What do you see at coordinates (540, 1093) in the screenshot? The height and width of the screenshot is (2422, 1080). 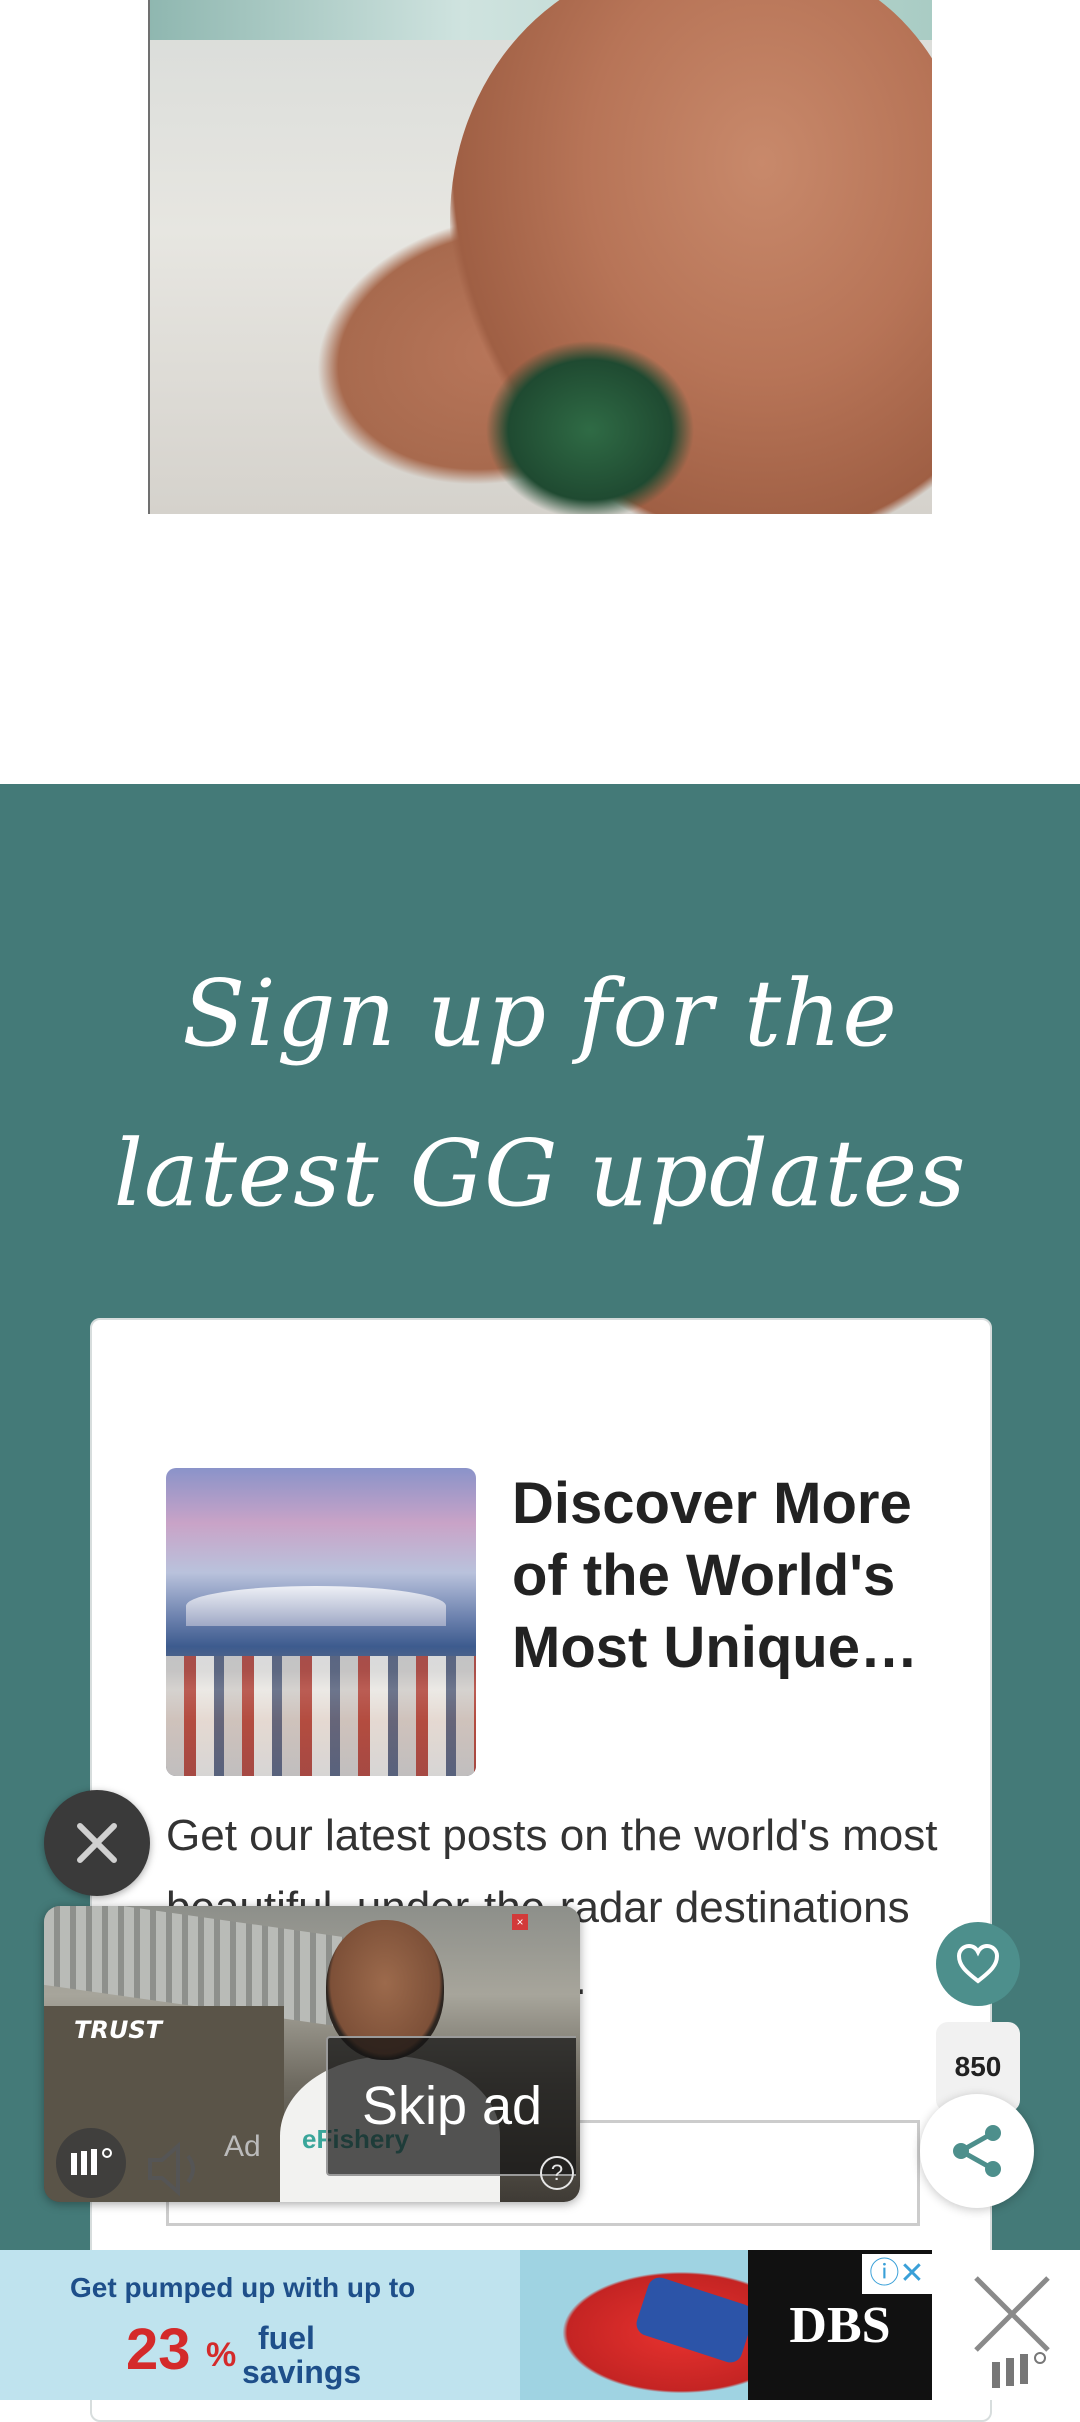 I see `signup-title: Sign up for the latest GG updates` at bounding box center [540, 1093].